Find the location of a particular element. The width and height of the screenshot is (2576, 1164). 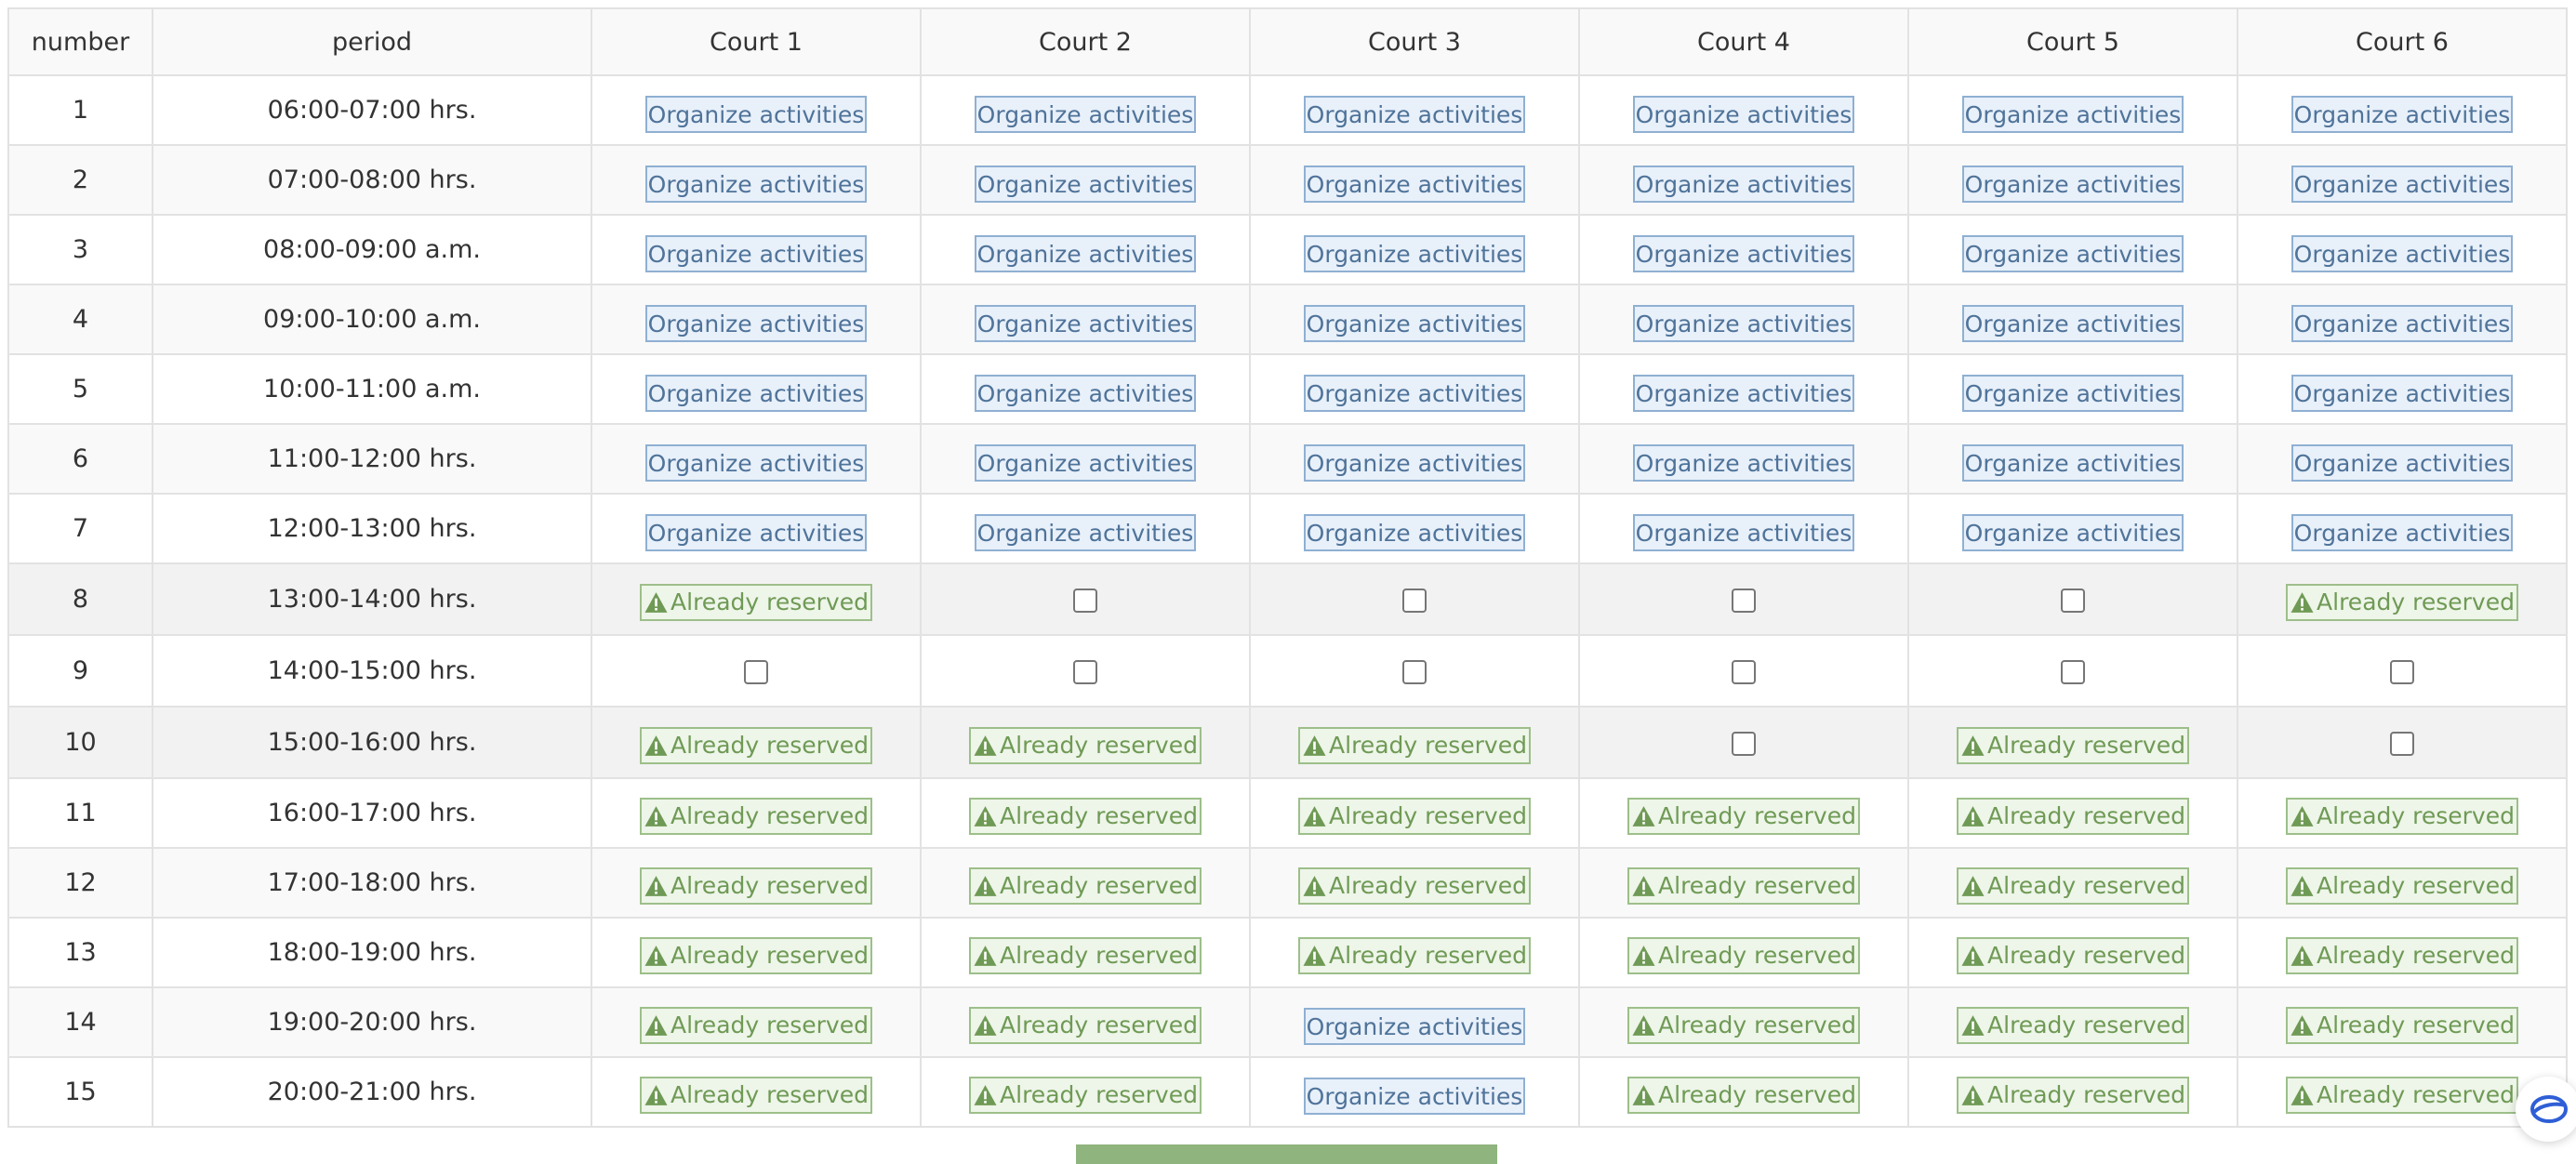

chat-widget-button is located at coordinates (2546, 1109).